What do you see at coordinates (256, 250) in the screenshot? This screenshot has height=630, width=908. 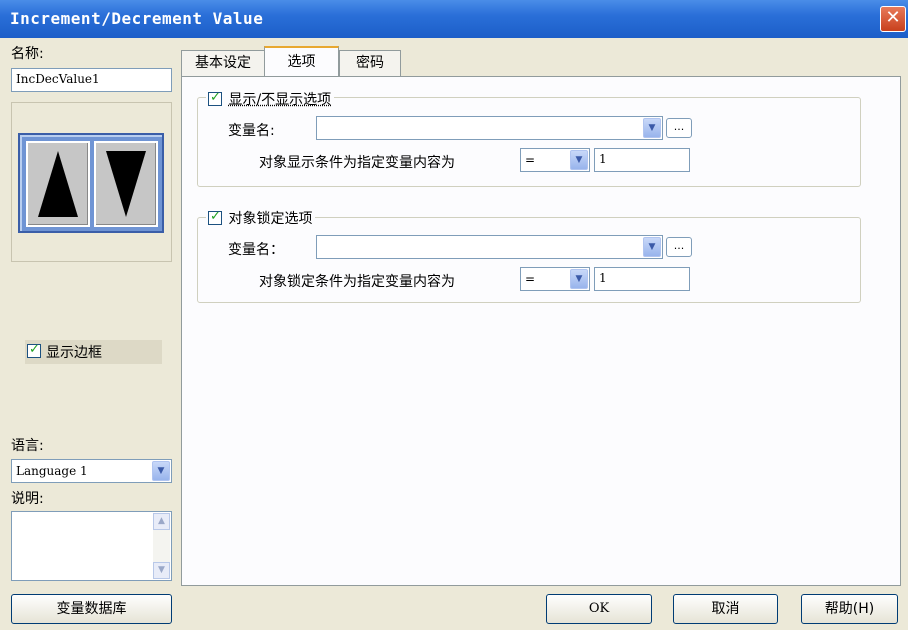 I see `lock-var-label: 变量名：` at bounding box center [256, 250].